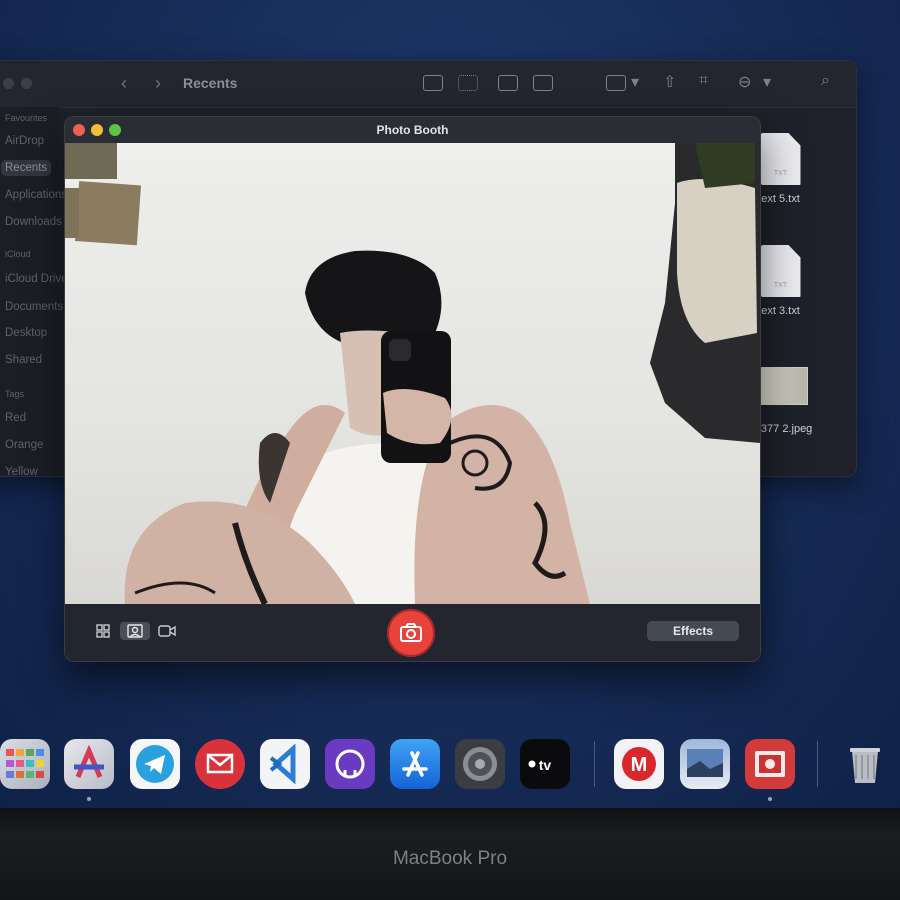 This screenshot has height=900, width=900. What do you see at coordinates (350, 764) in the screenshot?
I see `github-desktop-icon` at bounding box center [350, 764].